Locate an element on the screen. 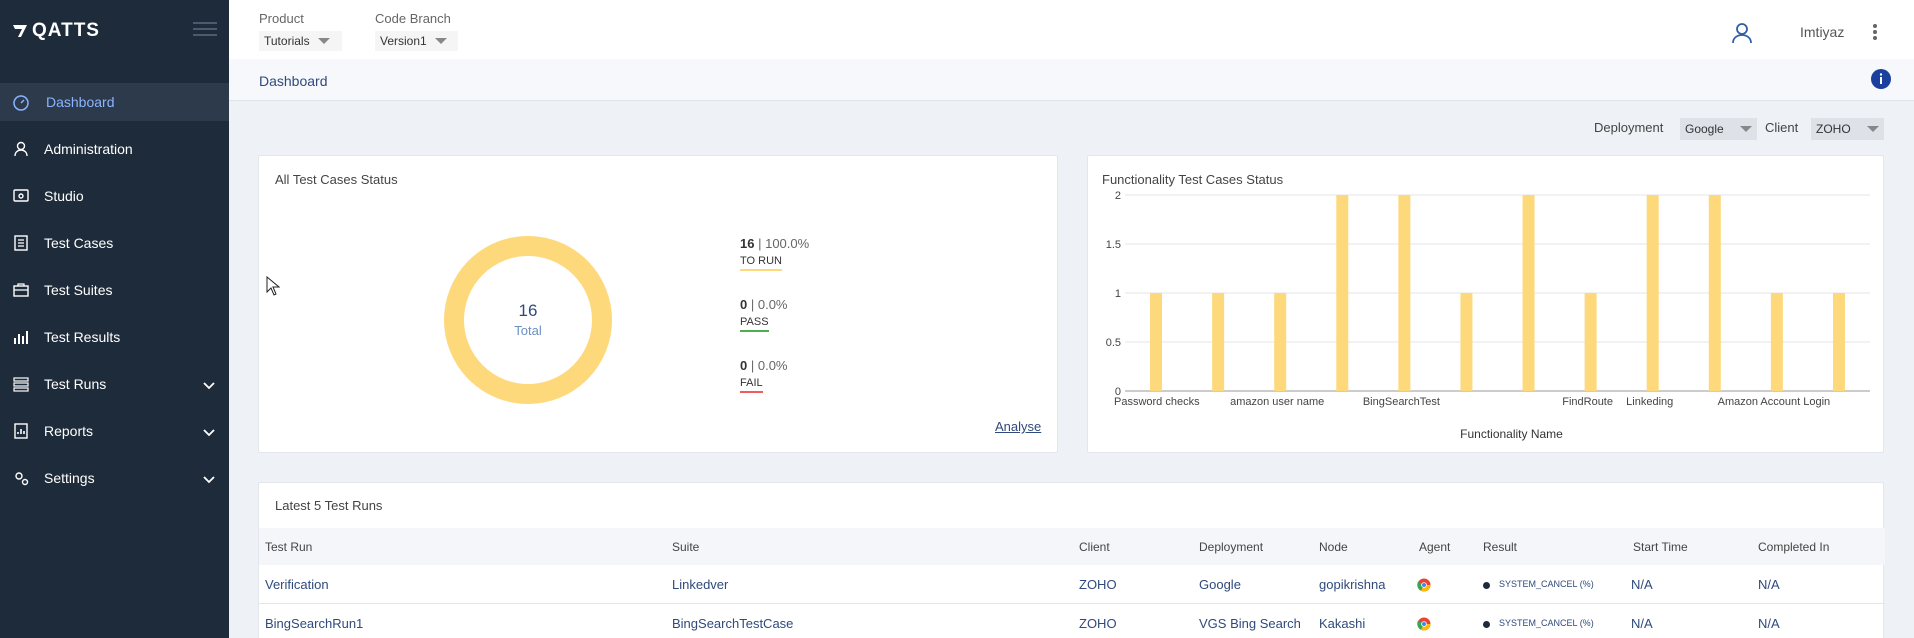 This screenshot has height=638, width=1914. logo-text: QATTS is located at coordinates (66, 30).